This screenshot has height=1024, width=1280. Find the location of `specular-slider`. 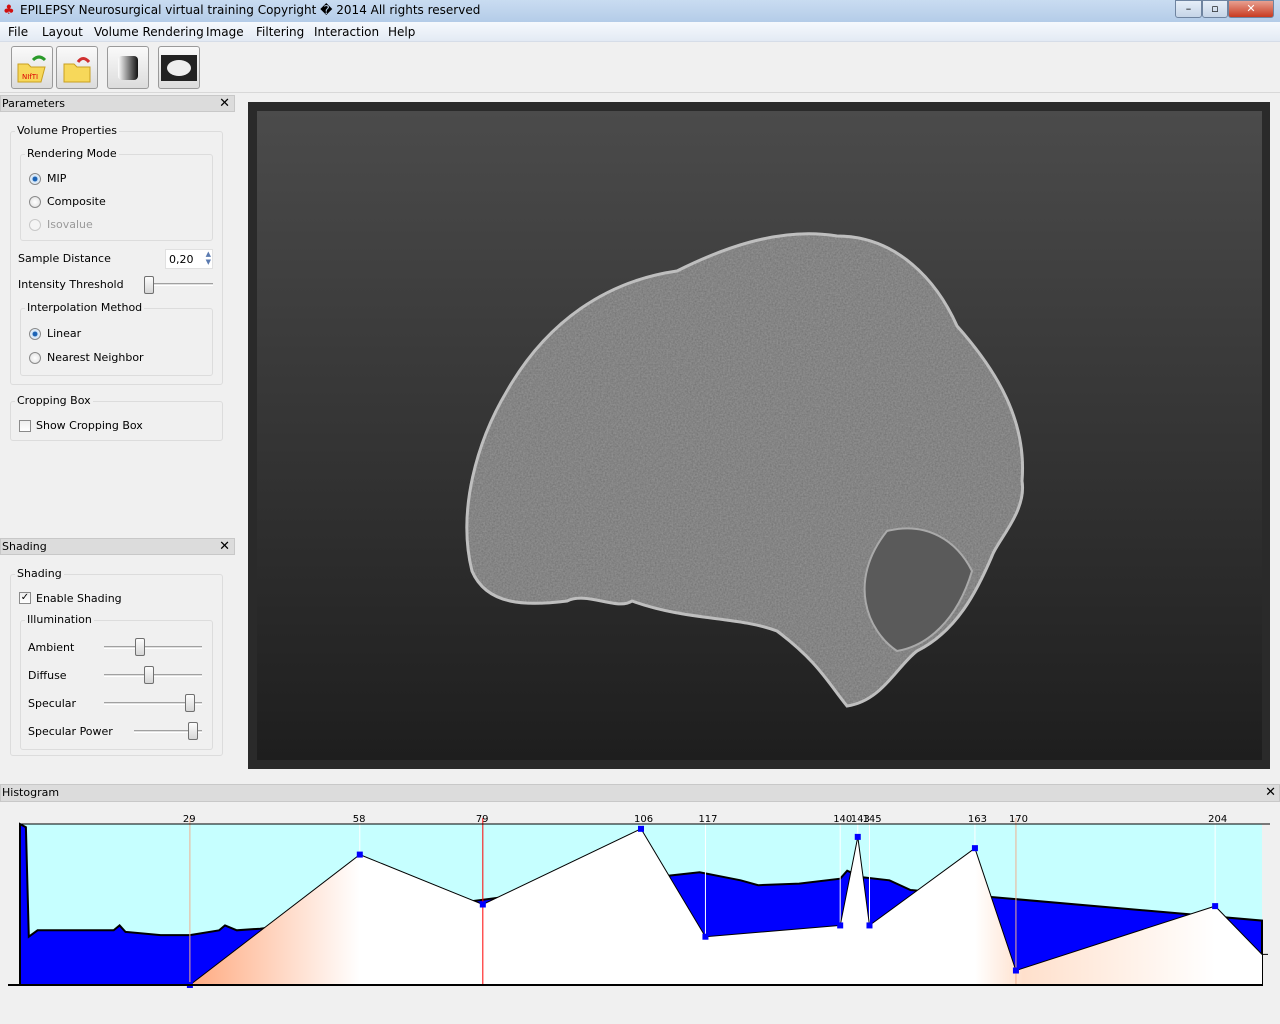

specular-slider is located at coordinates (190, 703).